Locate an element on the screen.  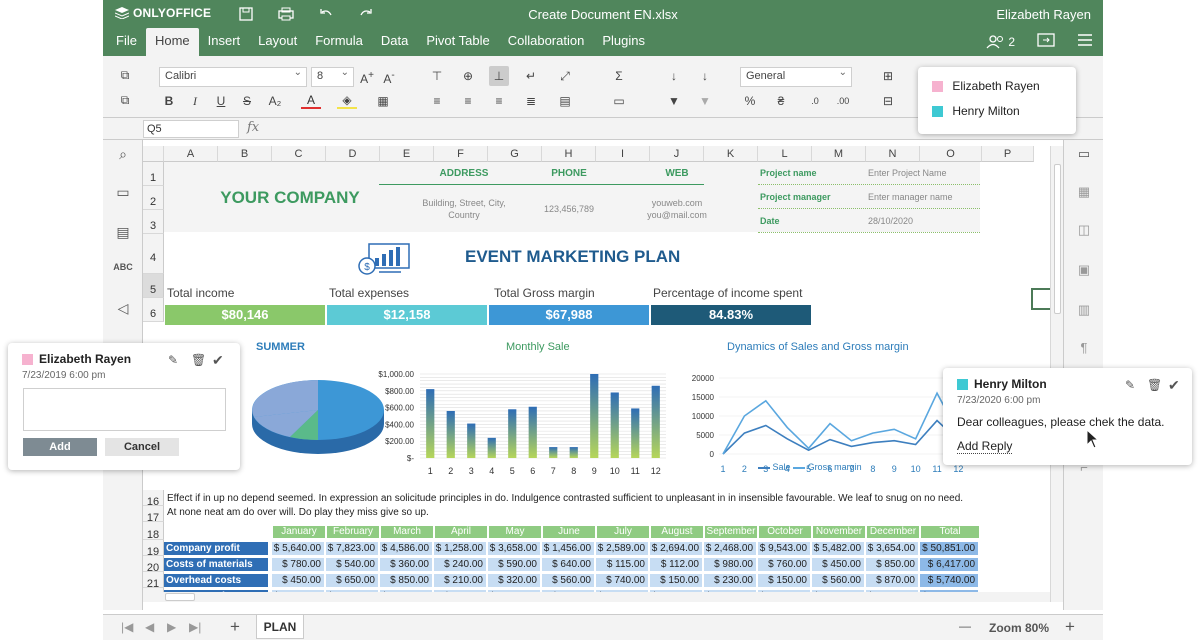
chart-settings-icon: ▥ is located at coordinates (1084, 311).